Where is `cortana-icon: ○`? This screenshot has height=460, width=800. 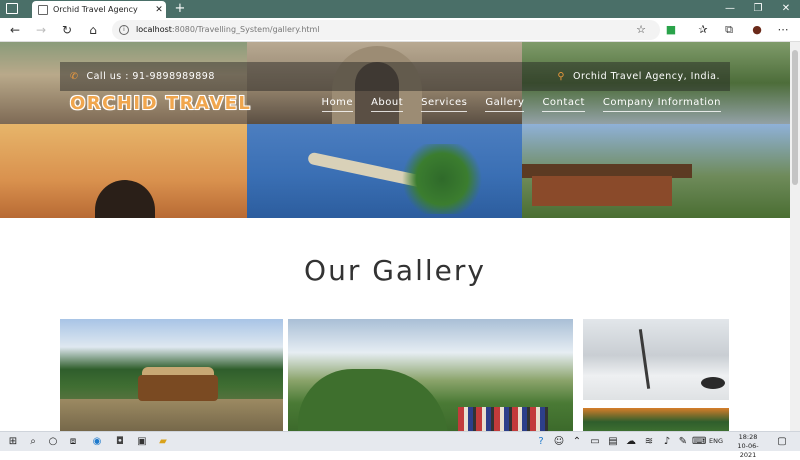 cortana-icon: ○ is located at coordinates (53, 442).